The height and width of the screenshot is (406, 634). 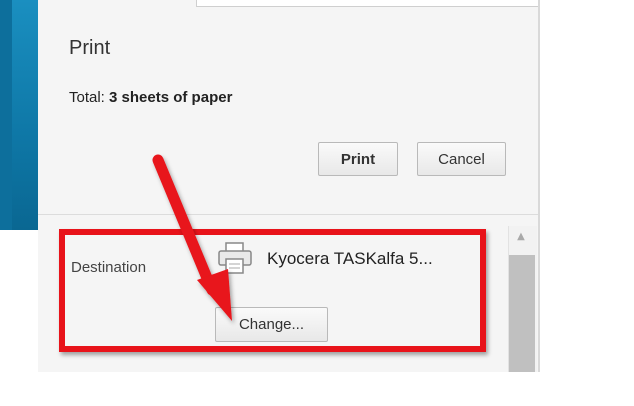 I want to click on dialog-top-tab, so click(x=367, y=3).